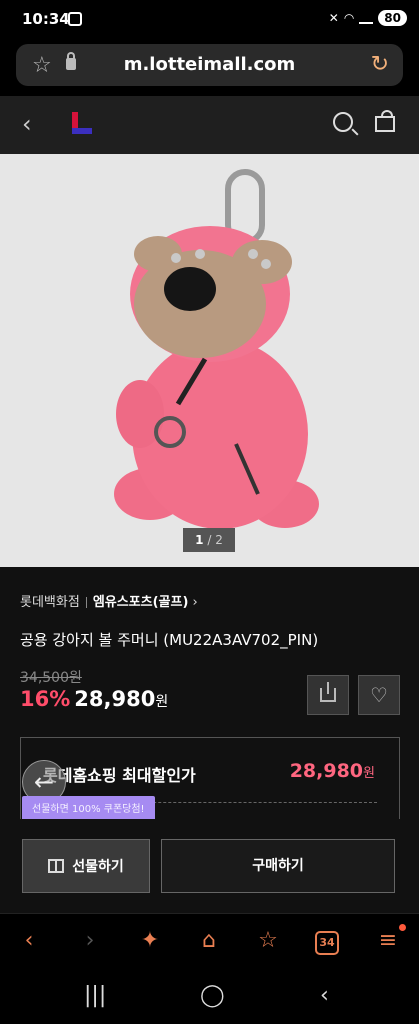  Describe the element at coordinates (392, 18) in the screenshot. I see `battery-indicator: 80` at that location.